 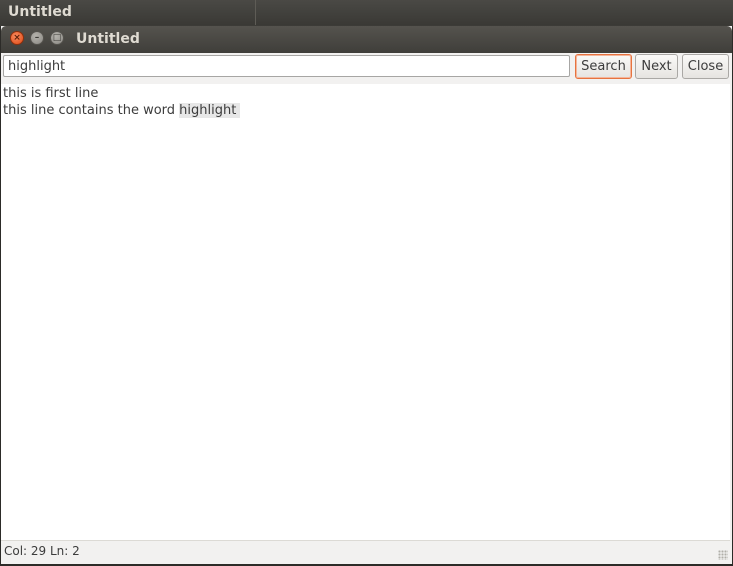 I want to click on maximize-icon: □, so click(x=57, y=38).